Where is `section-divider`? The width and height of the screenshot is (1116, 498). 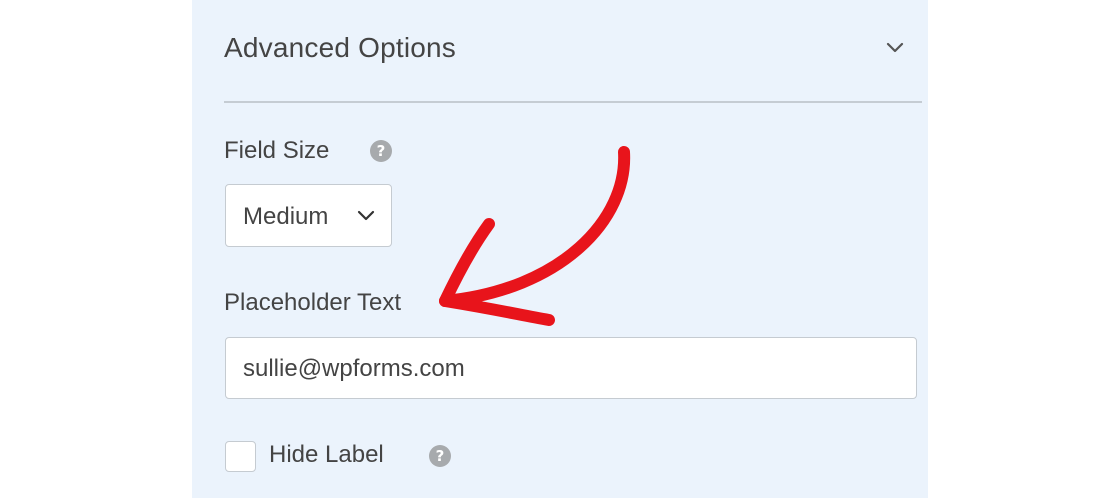 section-divider is located at coordinates (573, 102).